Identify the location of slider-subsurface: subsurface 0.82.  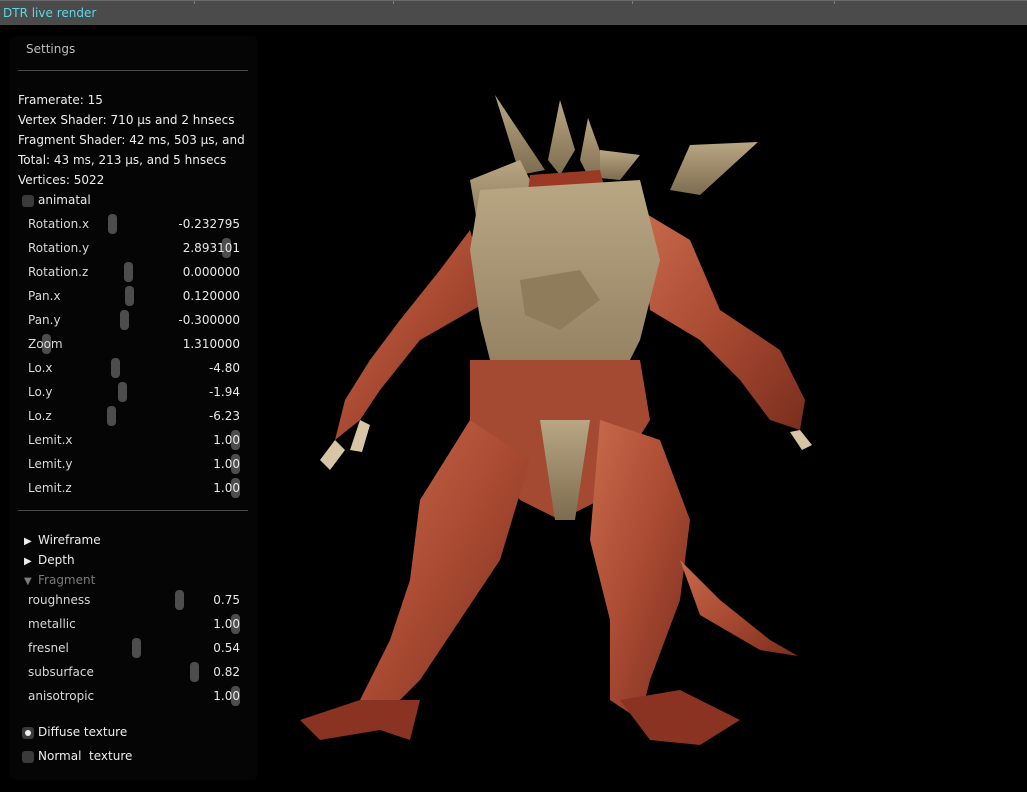
(129, 672).